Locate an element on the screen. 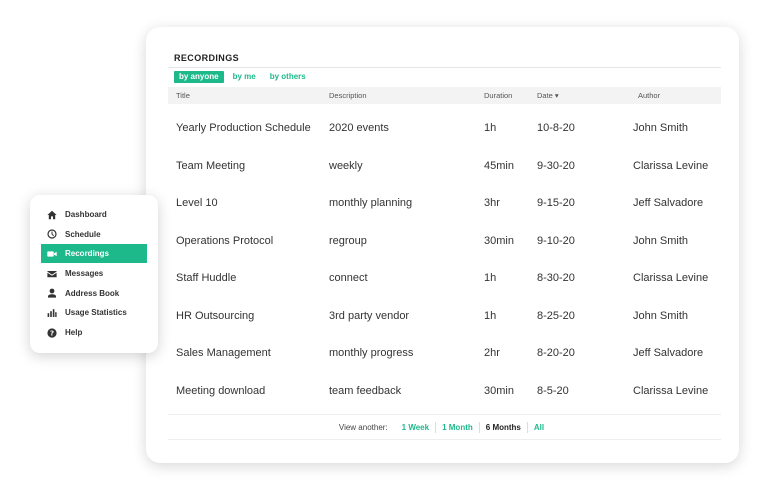  sidebar-item-label: Recordings is located at coordinates (87, 254).